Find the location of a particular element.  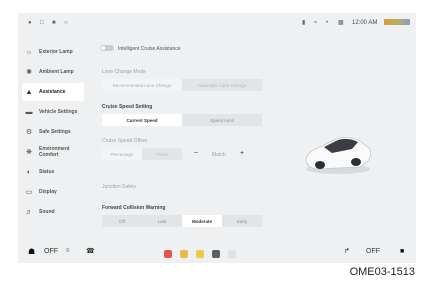

sidebar-item-label: Status is located at coordinates (47, 172).